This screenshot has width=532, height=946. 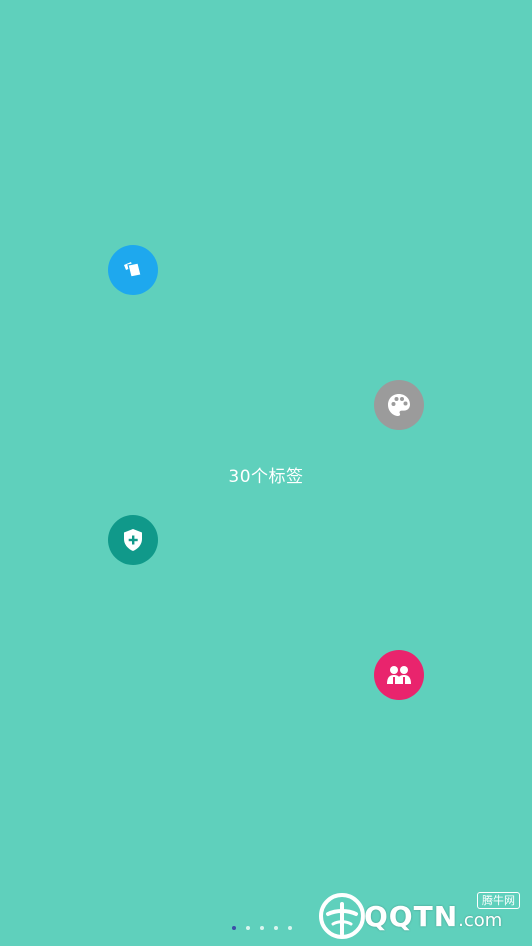 I want to click on watermark-tag: 腾牛网, so click(x=498, y=900).